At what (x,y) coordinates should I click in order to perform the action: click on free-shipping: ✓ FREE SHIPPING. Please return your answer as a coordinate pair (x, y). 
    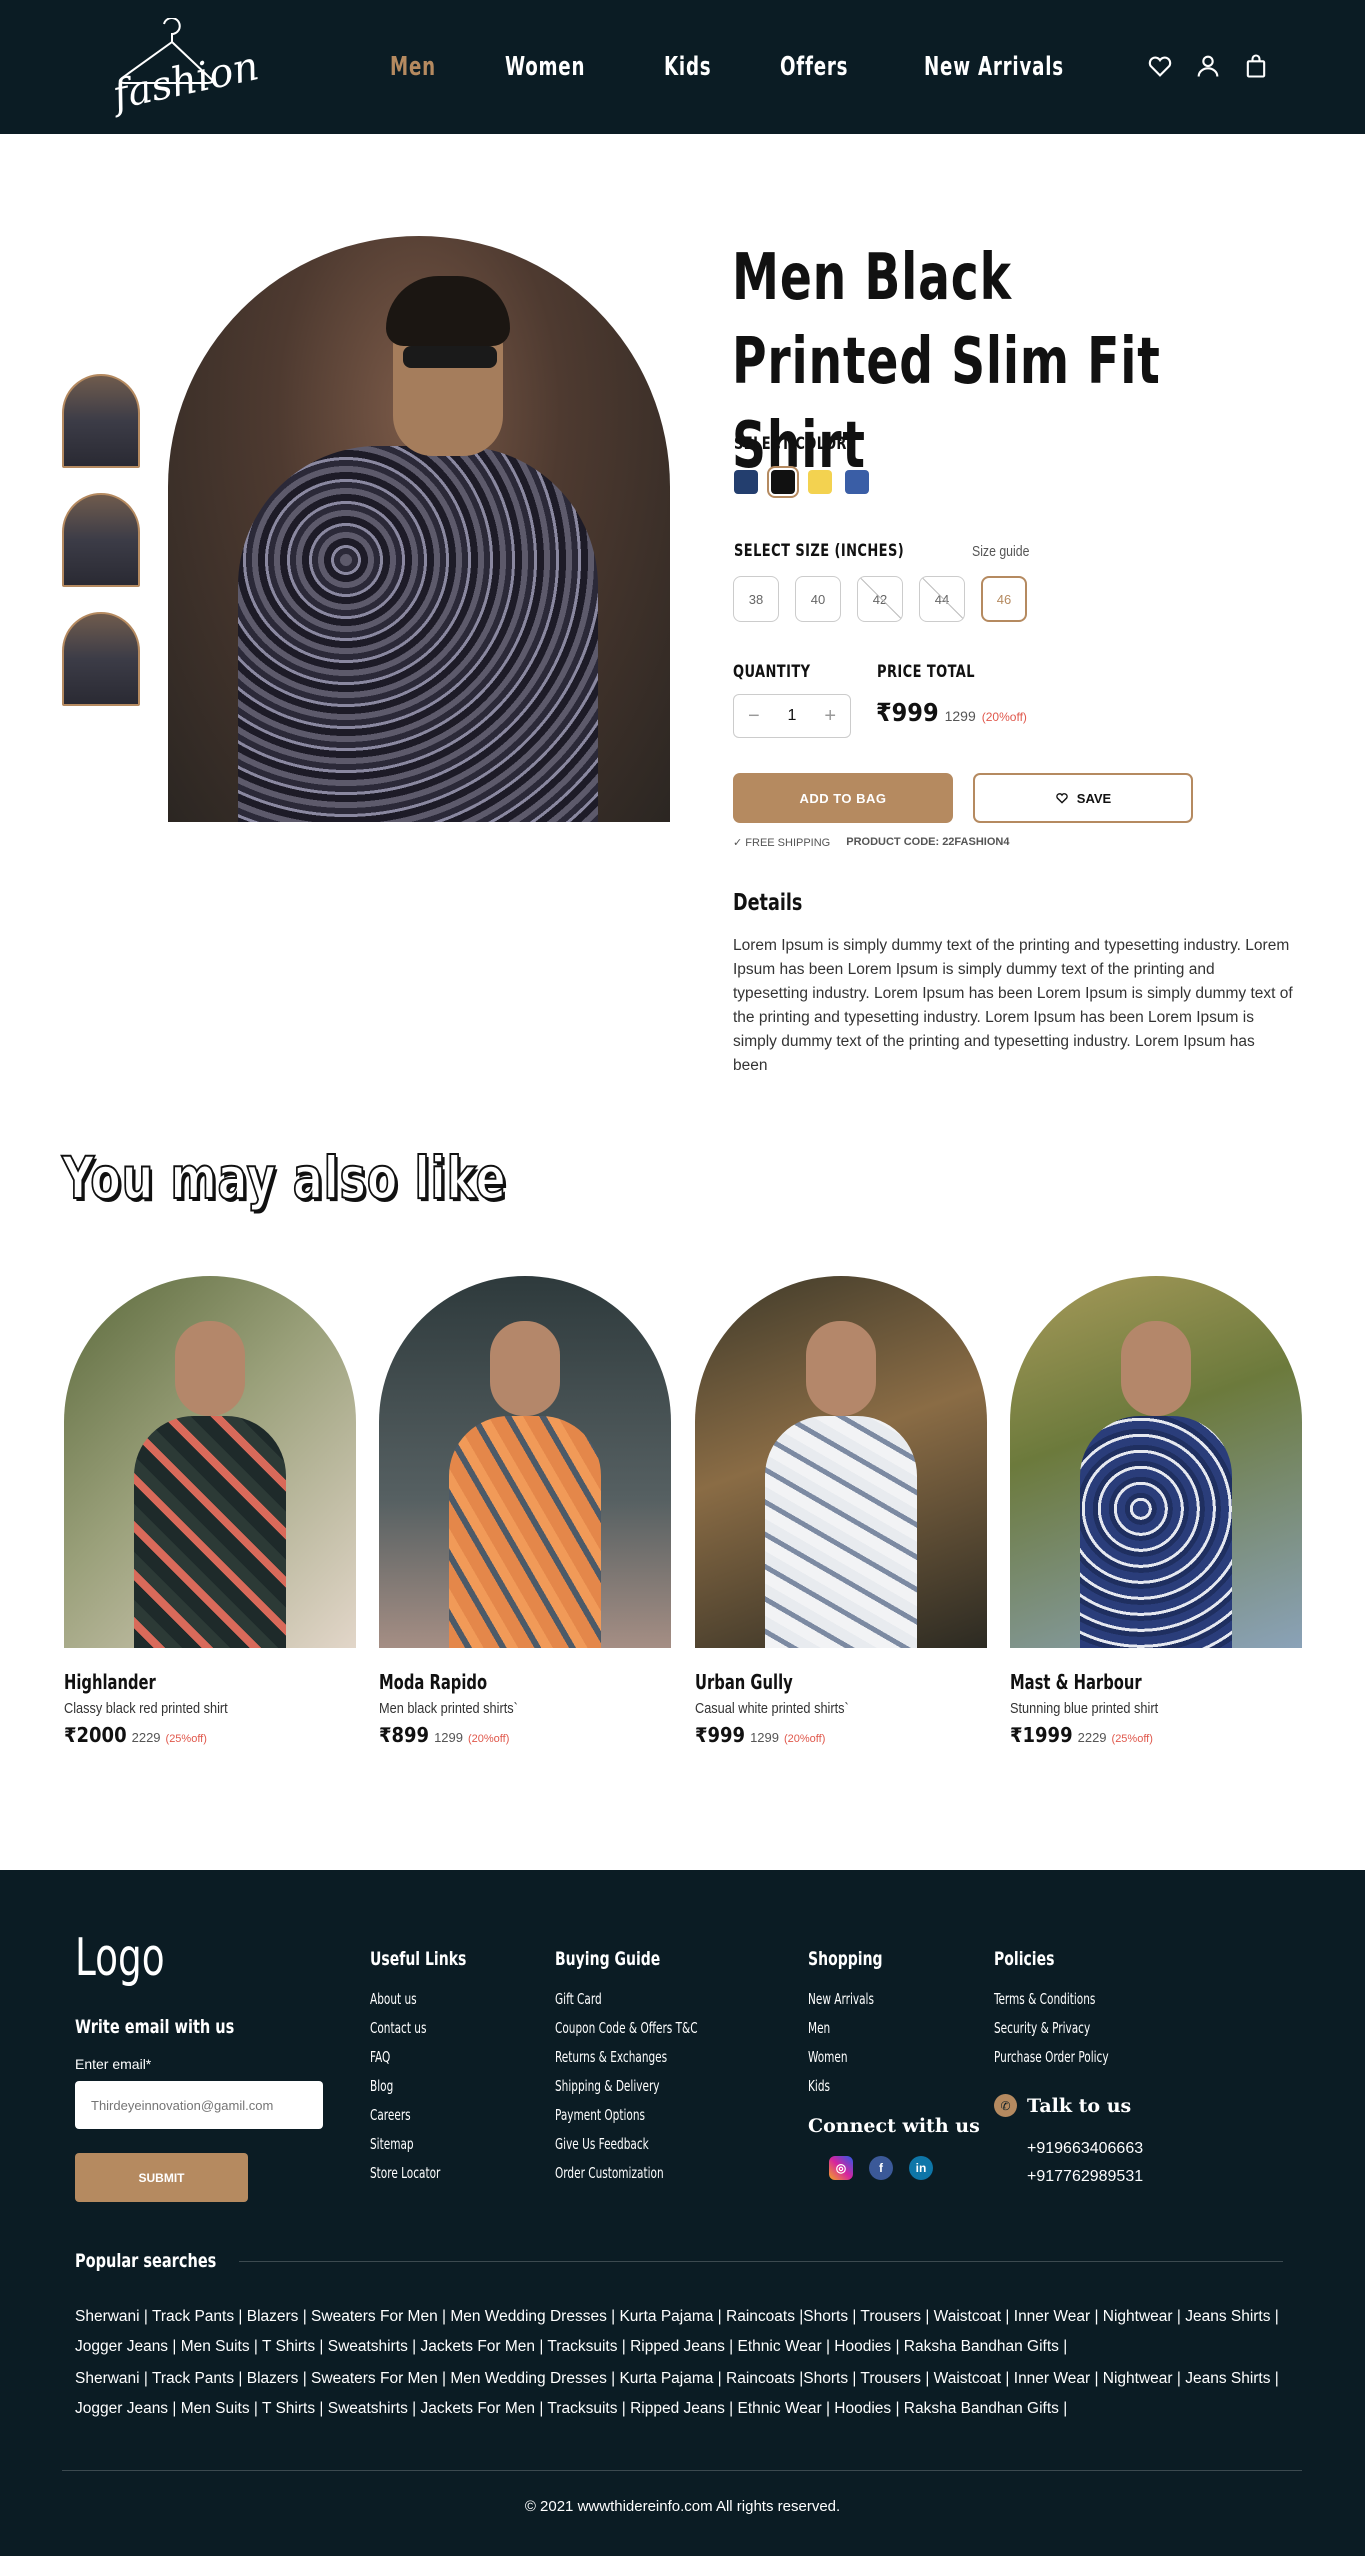
    Looking at the image, I should click on (782, 843).